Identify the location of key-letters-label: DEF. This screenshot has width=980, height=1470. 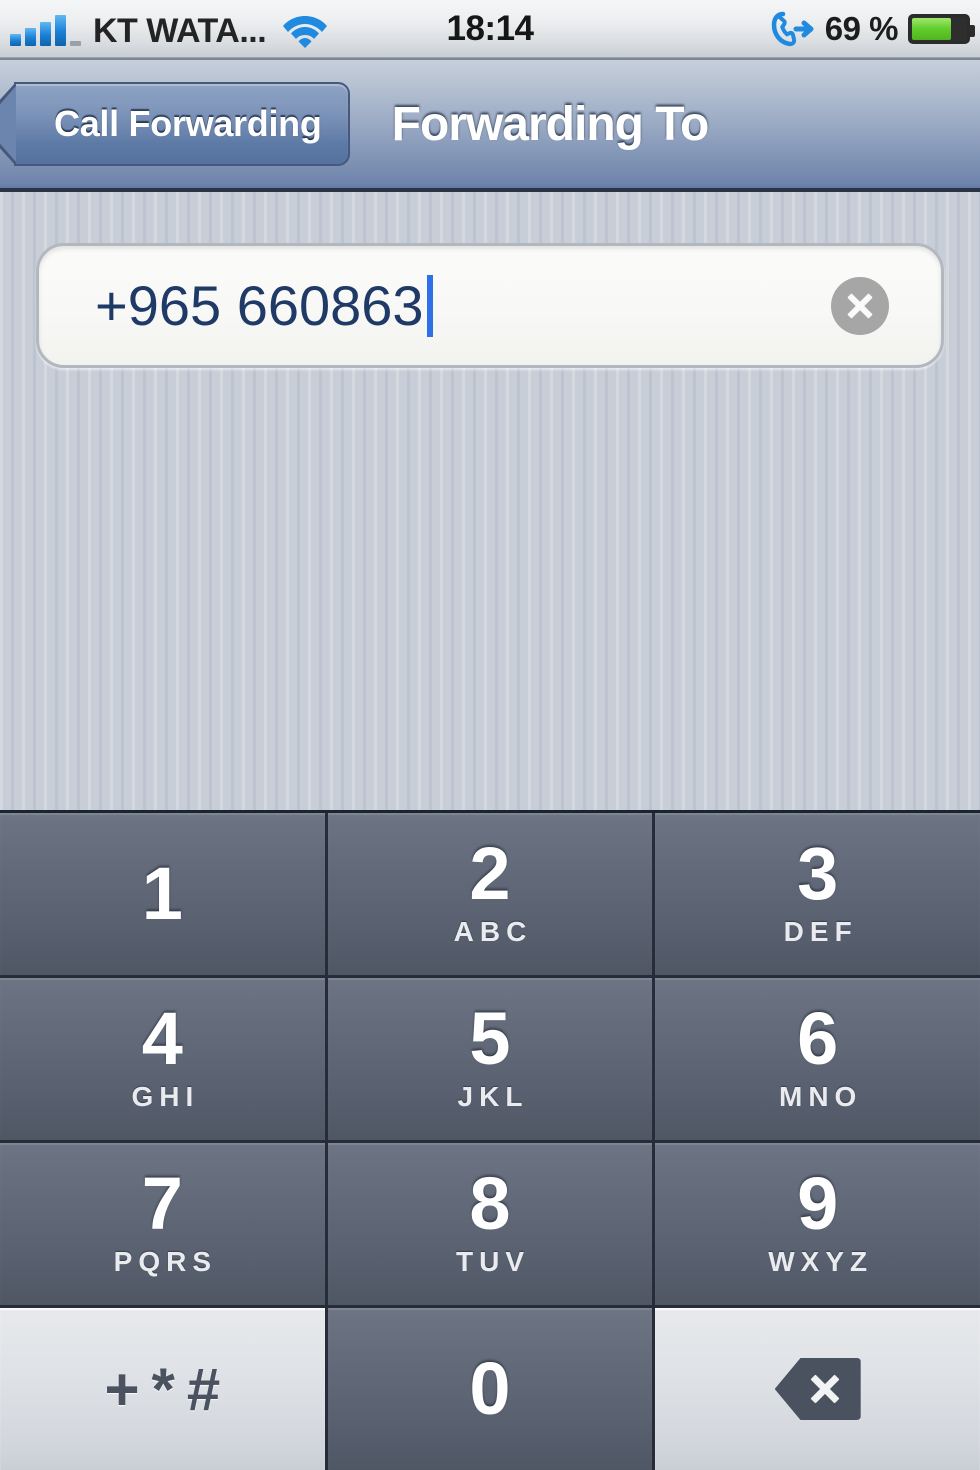
(820, 932).